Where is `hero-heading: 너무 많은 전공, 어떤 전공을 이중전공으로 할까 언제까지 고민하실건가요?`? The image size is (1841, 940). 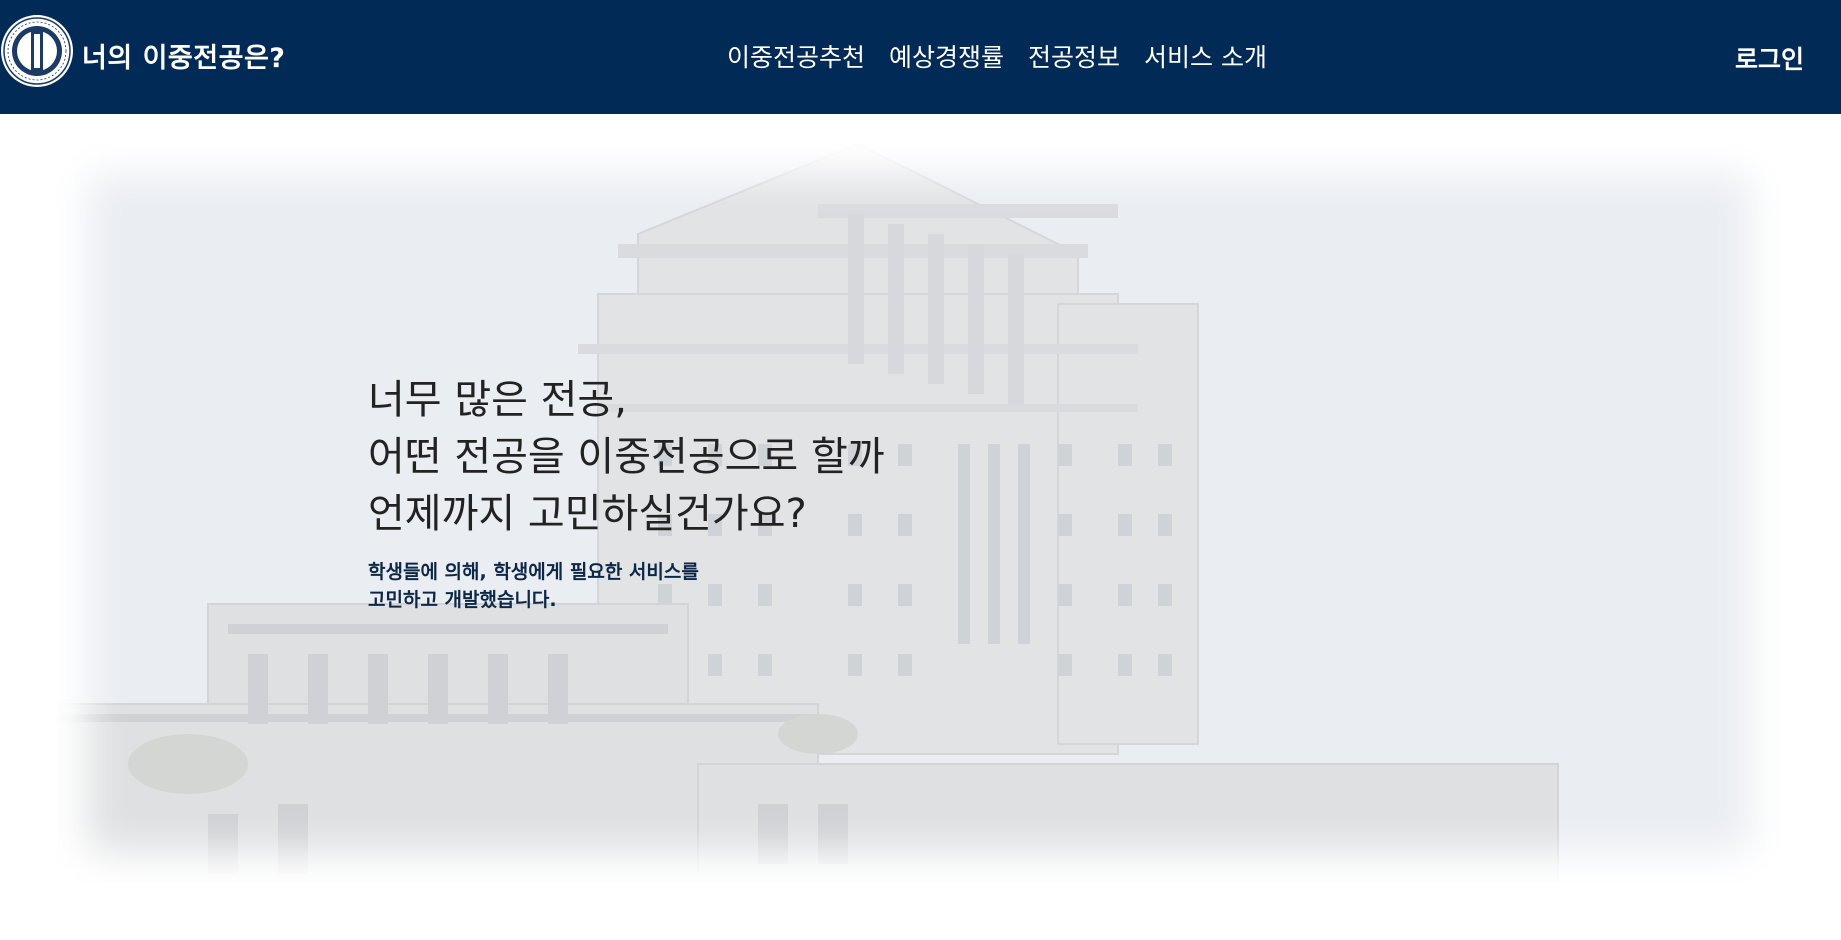 hero-heading: 너무 많은 전공, 어떤 전공을 이중전공으로 할까 언제까지 고민하실건가요? is located at coordinates (626, 457).